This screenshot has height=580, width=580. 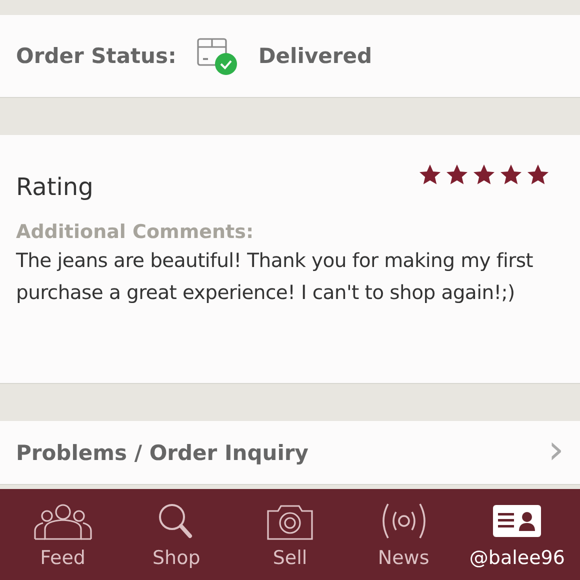 I want to click on rating-title: Rating, so click(x=55, y=187).